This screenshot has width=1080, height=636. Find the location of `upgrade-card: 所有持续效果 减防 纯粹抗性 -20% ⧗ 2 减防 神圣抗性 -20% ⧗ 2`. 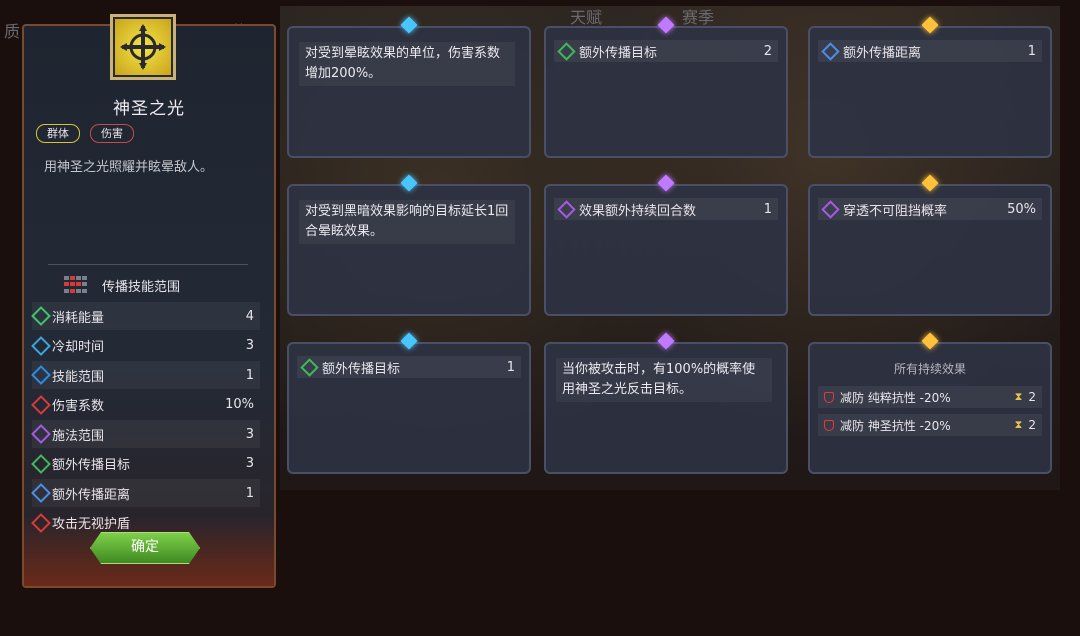

upgrade-card: 所有持续效果 减防 纯粹抗性 -20% ⧗ 2 减防 神圣抗性 -20% ⧗ 2 is located at coordinates (930, 403).